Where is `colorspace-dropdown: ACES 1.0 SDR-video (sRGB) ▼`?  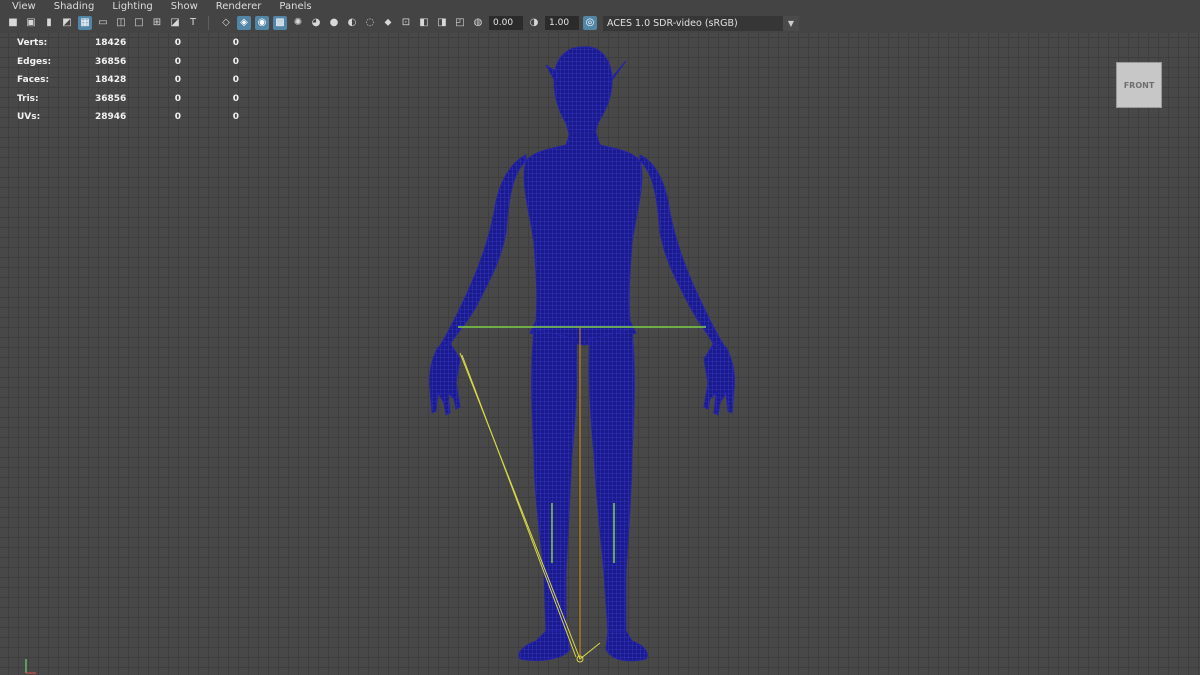 colorspace-dropdown: ACES 1.0 SDR-video (sRGB) ▼ is located at coordinates (701, 23).